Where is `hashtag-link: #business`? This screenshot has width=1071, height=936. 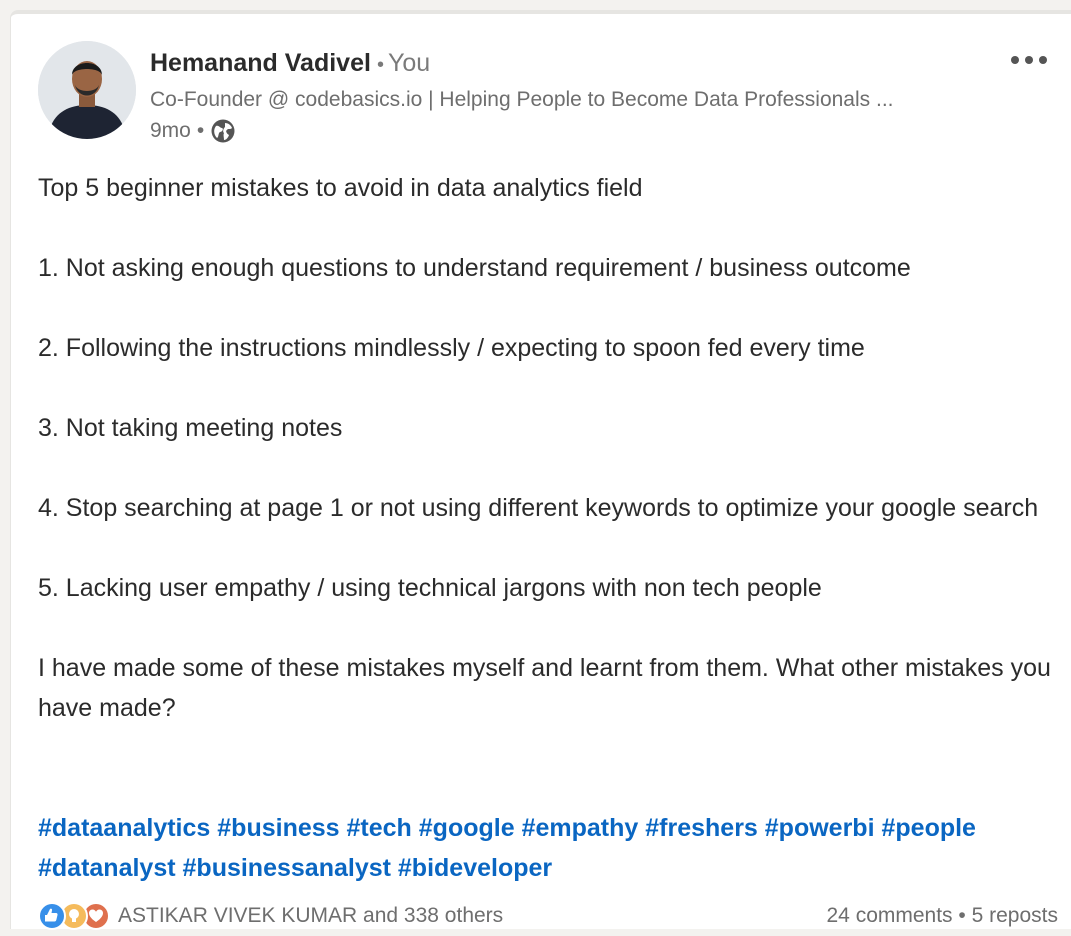
hashtag-link: #business is located at coordinates (278, 828).